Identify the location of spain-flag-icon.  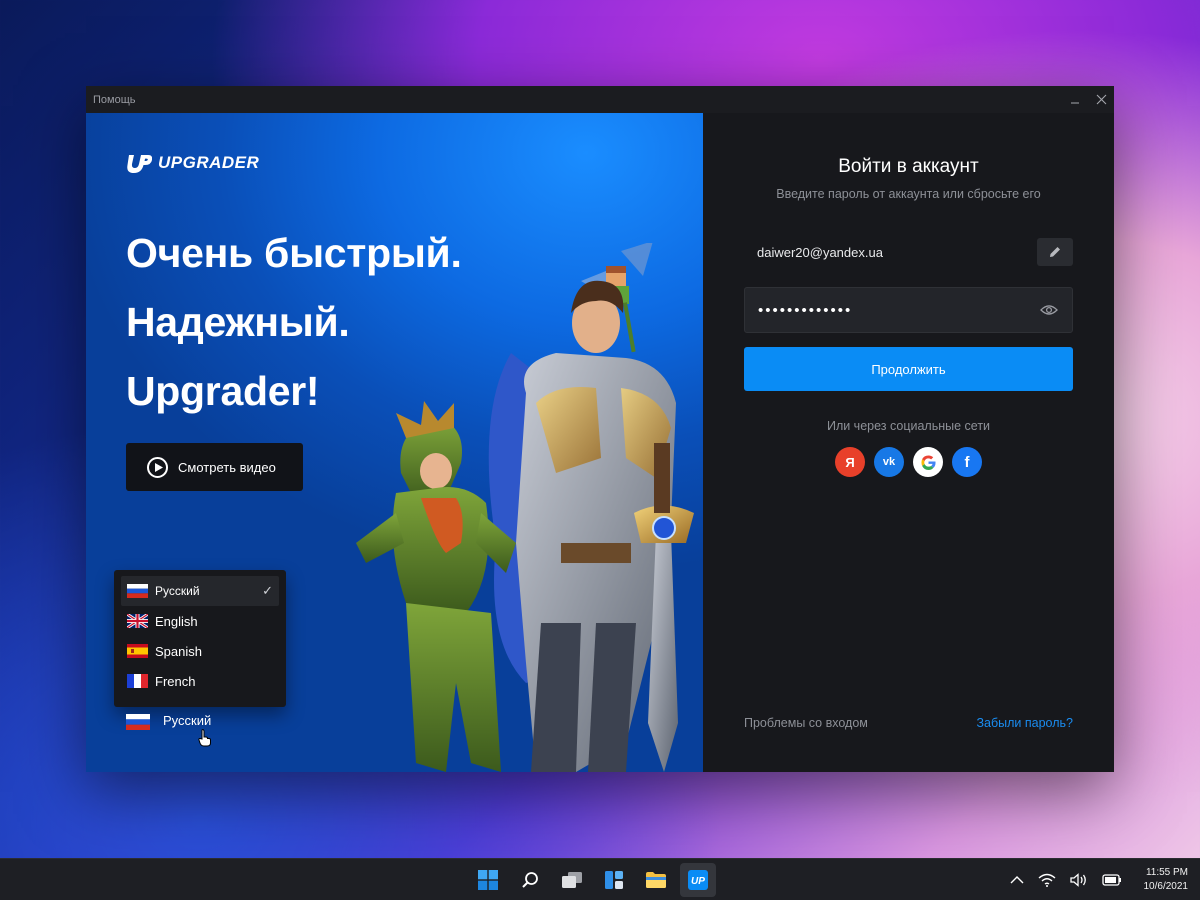
(137, 651).